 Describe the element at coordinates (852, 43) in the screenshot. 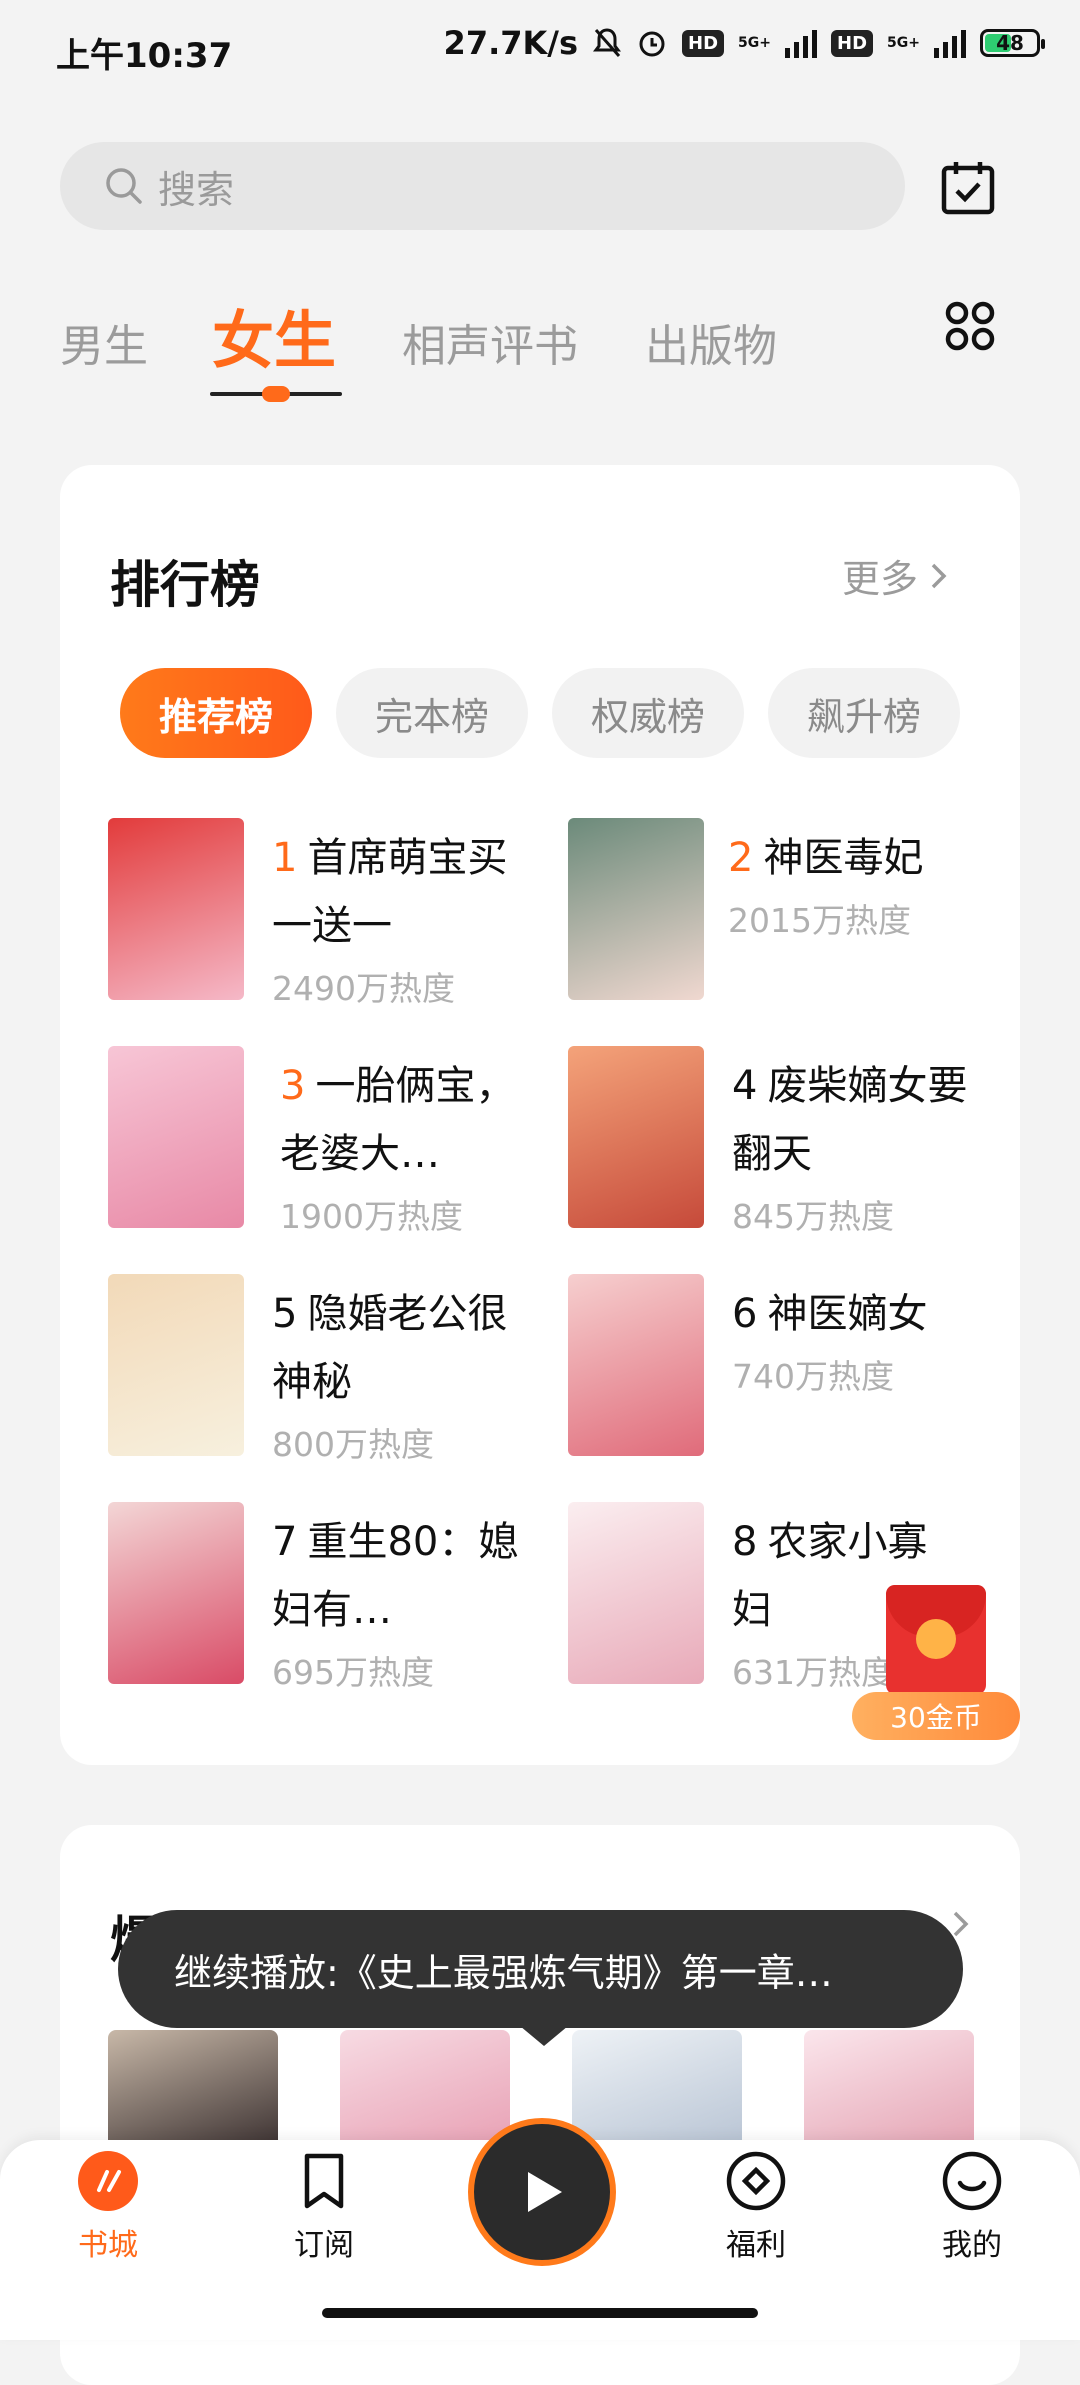

I see `hd-badge-2: HD` at that location.